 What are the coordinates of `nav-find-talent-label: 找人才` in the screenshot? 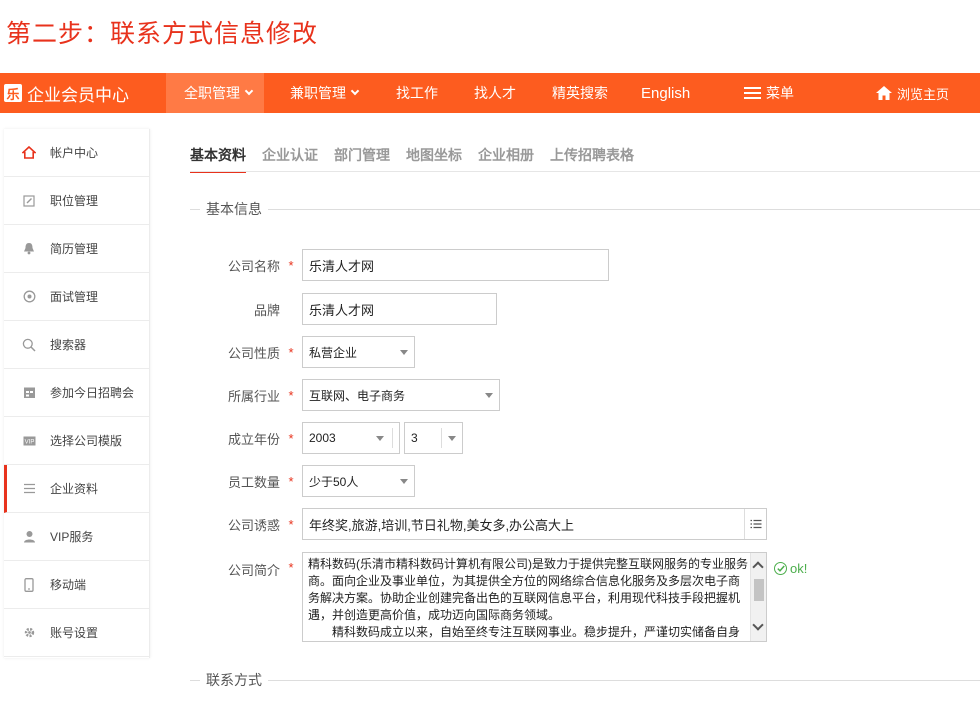 It's located at (495, 93).